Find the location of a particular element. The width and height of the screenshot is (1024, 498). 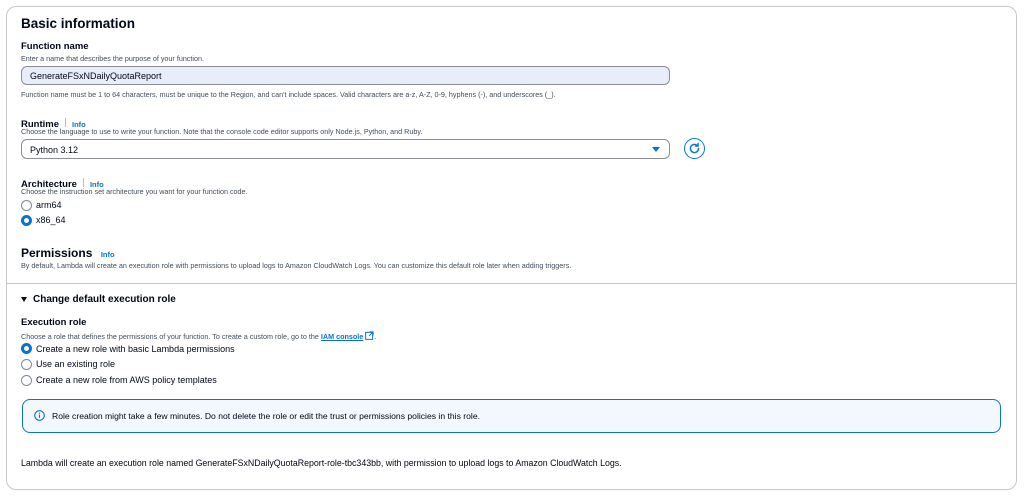

info-icon is located at coordinates (39, 415).